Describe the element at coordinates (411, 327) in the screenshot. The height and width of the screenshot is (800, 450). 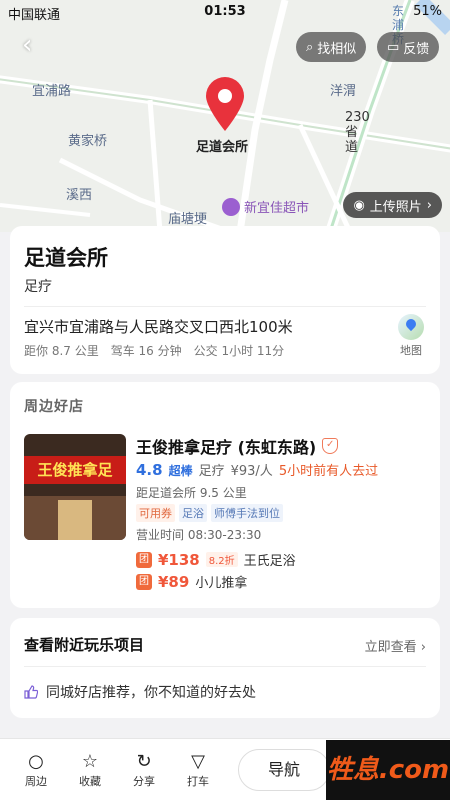
I see `map-icon` at that location.